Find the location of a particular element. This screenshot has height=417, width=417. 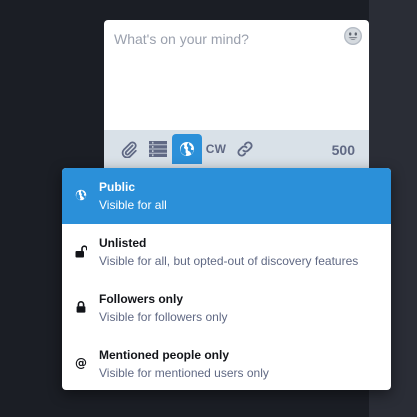

privacy-option-description: Visible for mentioned users only is located at coordinates (184, 373).